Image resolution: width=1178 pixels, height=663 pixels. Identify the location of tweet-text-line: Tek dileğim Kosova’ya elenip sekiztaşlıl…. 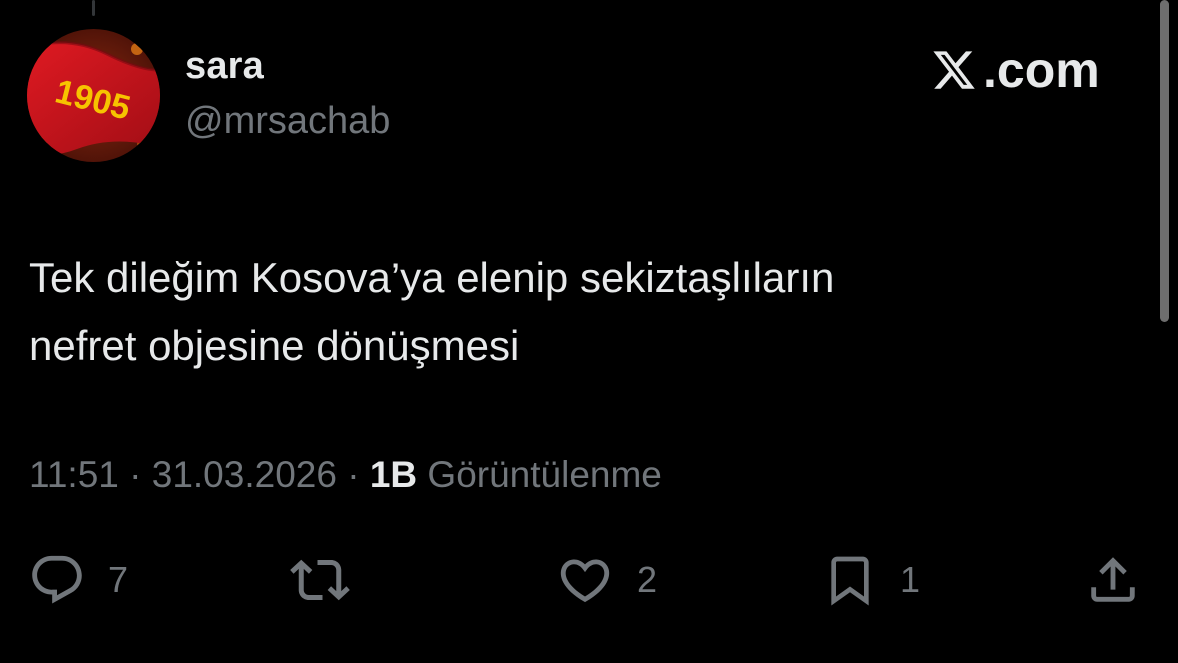
(432, 277).